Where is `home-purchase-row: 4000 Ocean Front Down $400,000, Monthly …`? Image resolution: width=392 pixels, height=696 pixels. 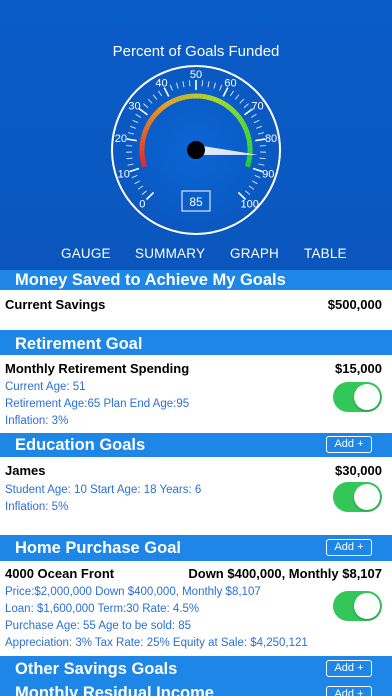 home-purchase-row: 4000 Ocean Front Down $400,000, Monthly … is located at coordinates (196, 608).